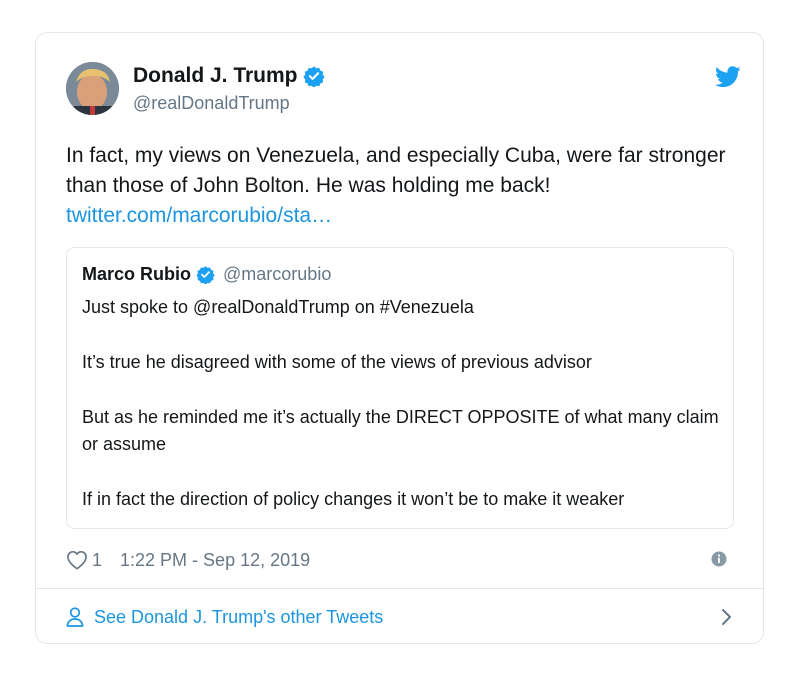 Image resolution: width=799 pixels, height=678 pixels. I want to click on twitter-bird-icon, so click(728, 77).